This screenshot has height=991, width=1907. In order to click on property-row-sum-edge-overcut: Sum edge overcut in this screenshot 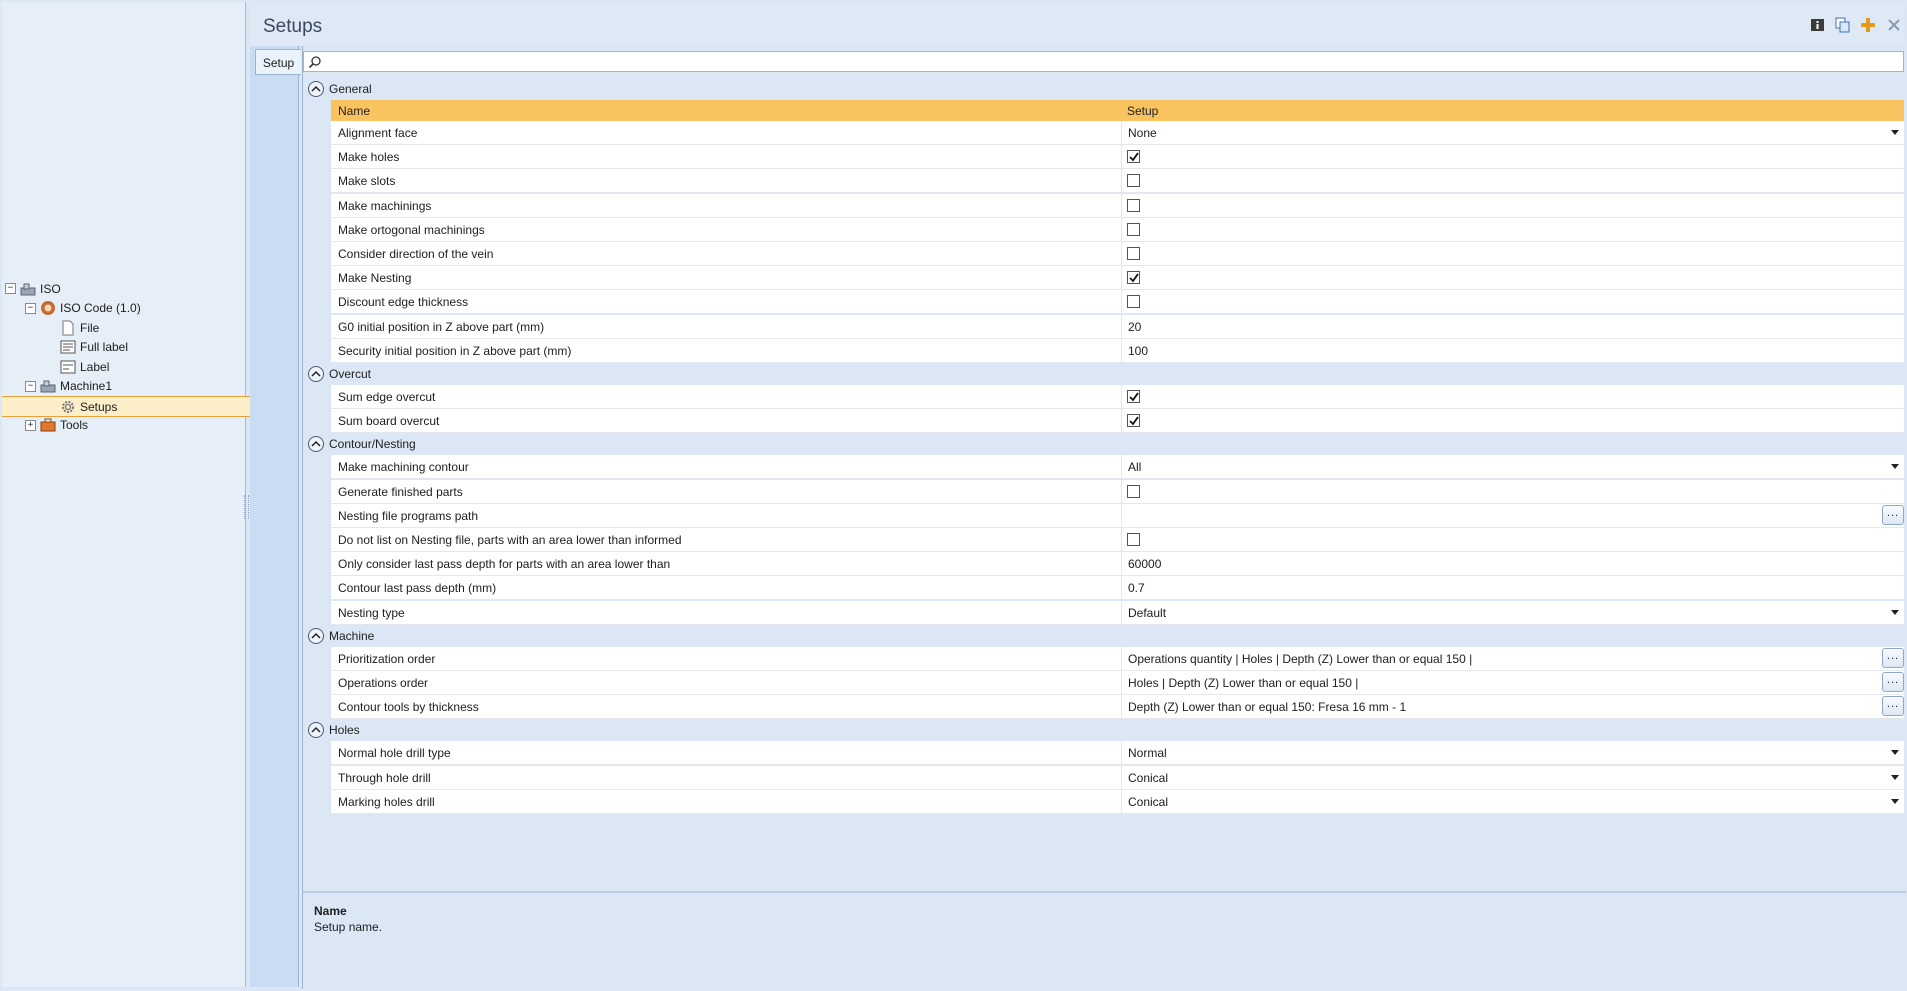, I will do `click(1117, 397)`.